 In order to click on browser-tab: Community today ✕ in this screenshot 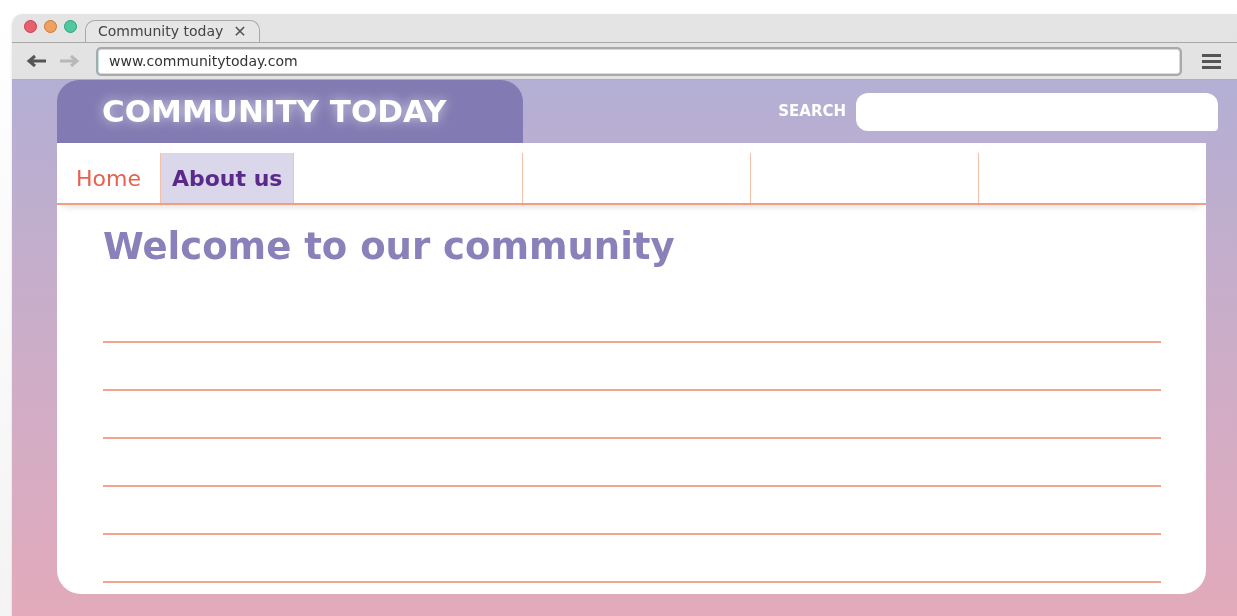, I will do `click(172, 31)`.